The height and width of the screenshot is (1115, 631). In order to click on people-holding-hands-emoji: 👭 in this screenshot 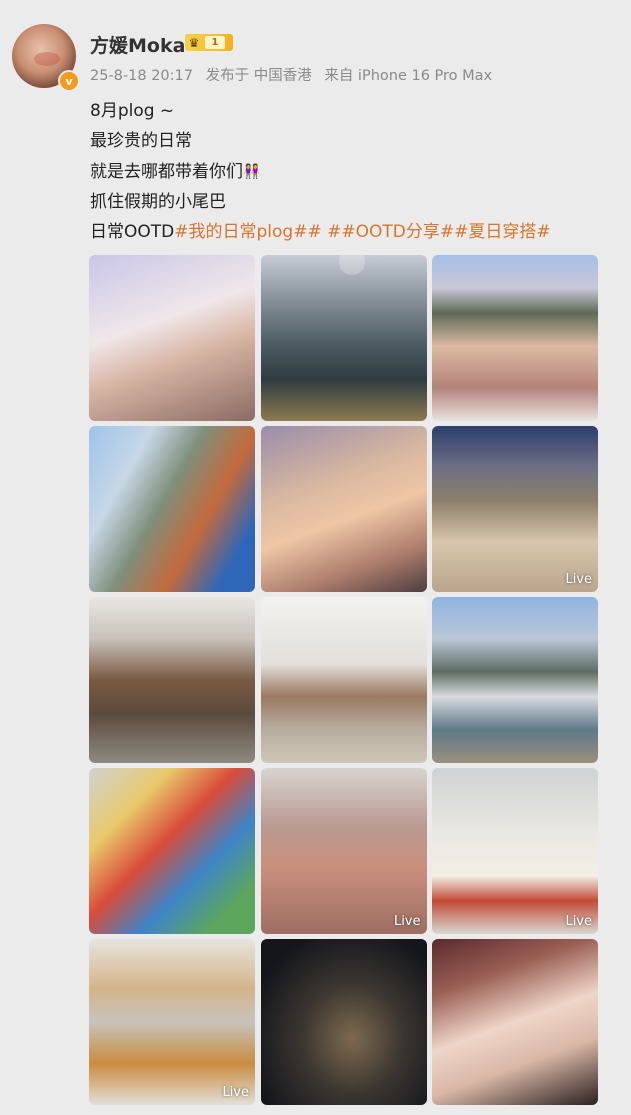, I will do `click(252, 171)`.